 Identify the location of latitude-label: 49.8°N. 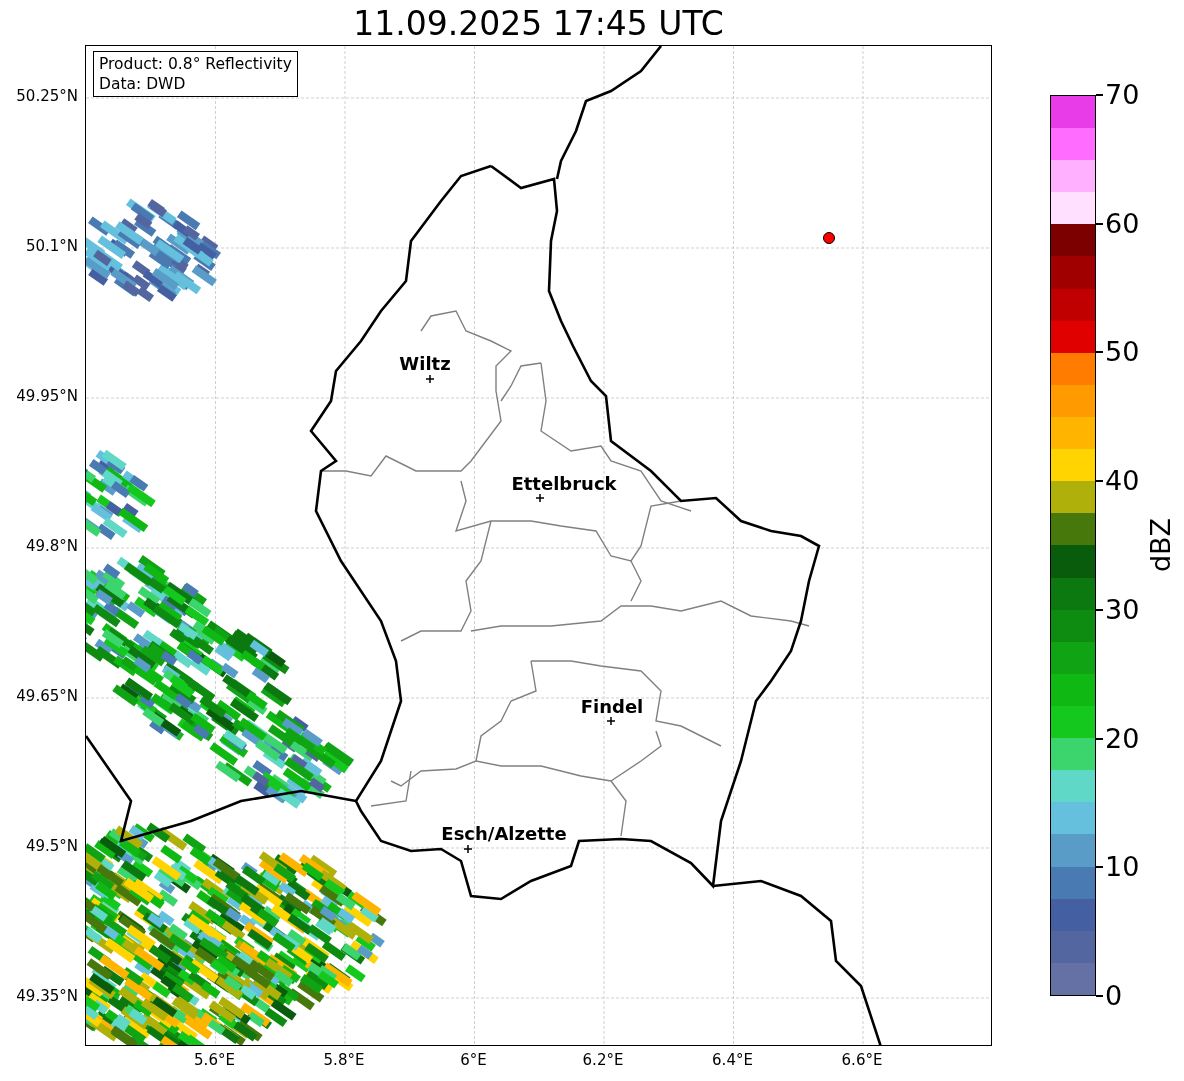
(51, 546).